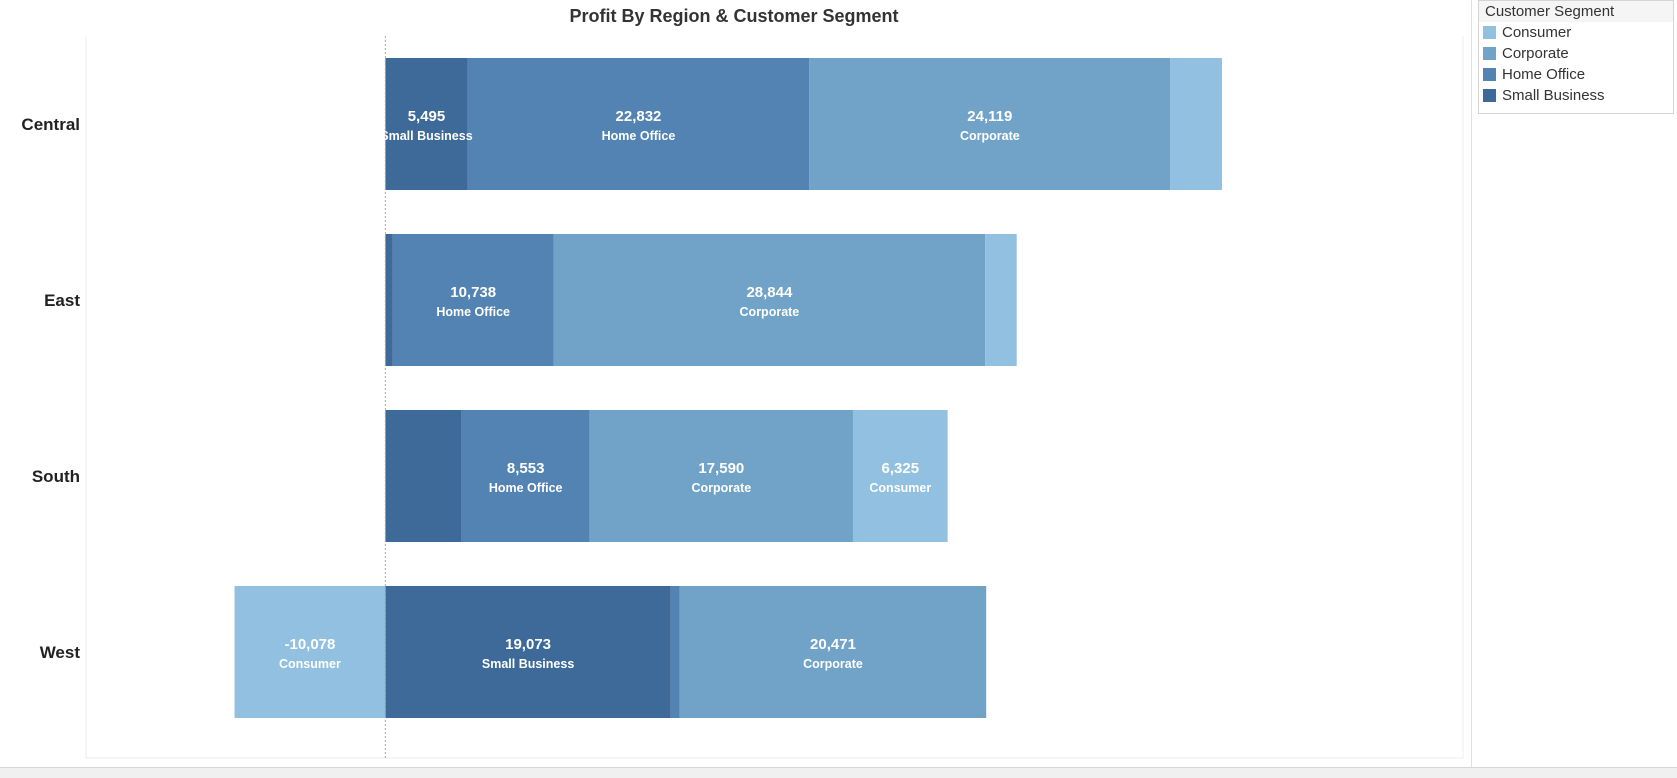 Image resolution: width=1677 pixels, height=778 pixels. What do you see at coordinates (838, 772) in the screenshot?
I see `bottom-tab-bar` at bounding box center [838, 772].